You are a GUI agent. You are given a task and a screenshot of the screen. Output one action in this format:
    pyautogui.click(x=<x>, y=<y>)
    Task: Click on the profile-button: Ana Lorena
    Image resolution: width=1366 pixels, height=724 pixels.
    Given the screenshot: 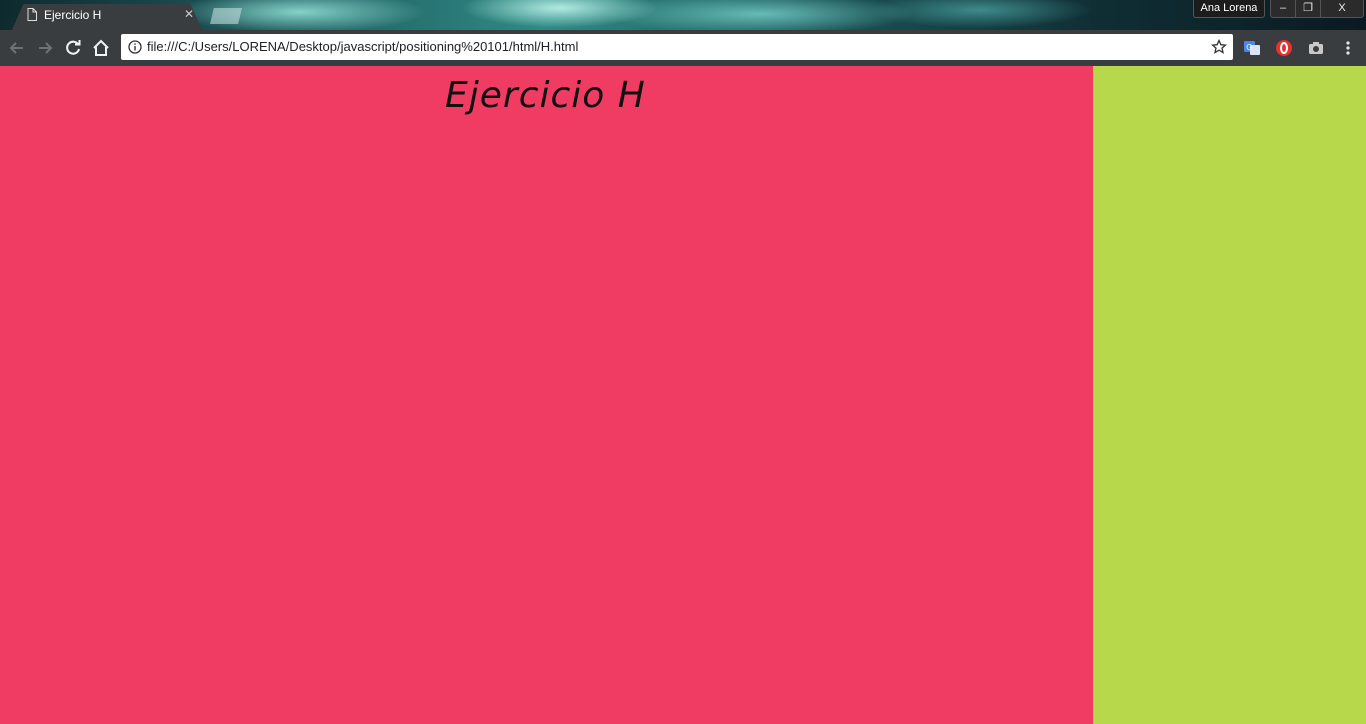 What is the action you would take?
    pyautogui.click(x=1229, y=9)
    